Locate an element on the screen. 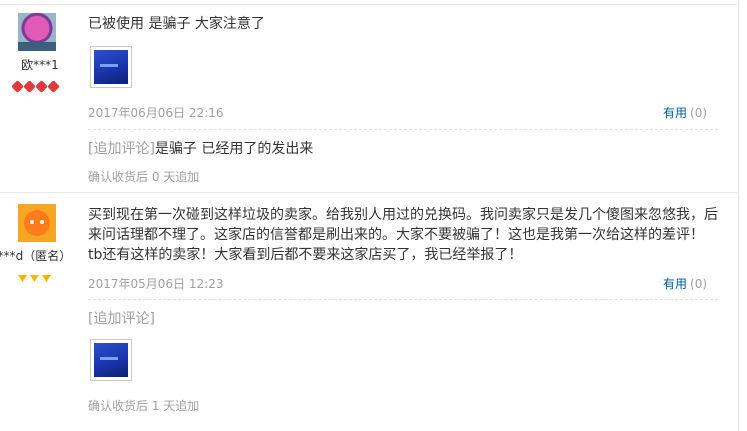  review-text: 已被使用 是骗子 大家注意了 is located at coordinates (176, 24).